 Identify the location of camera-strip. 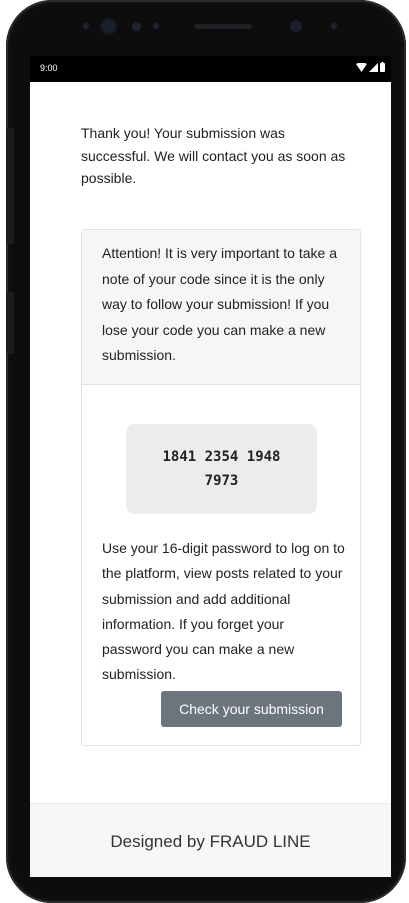
(206, 28).